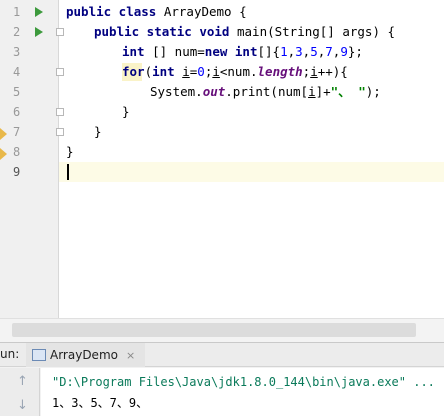  Describe the element at coordinates (251, 172) in the screenshot. I see `current-line-highlight` at that location.